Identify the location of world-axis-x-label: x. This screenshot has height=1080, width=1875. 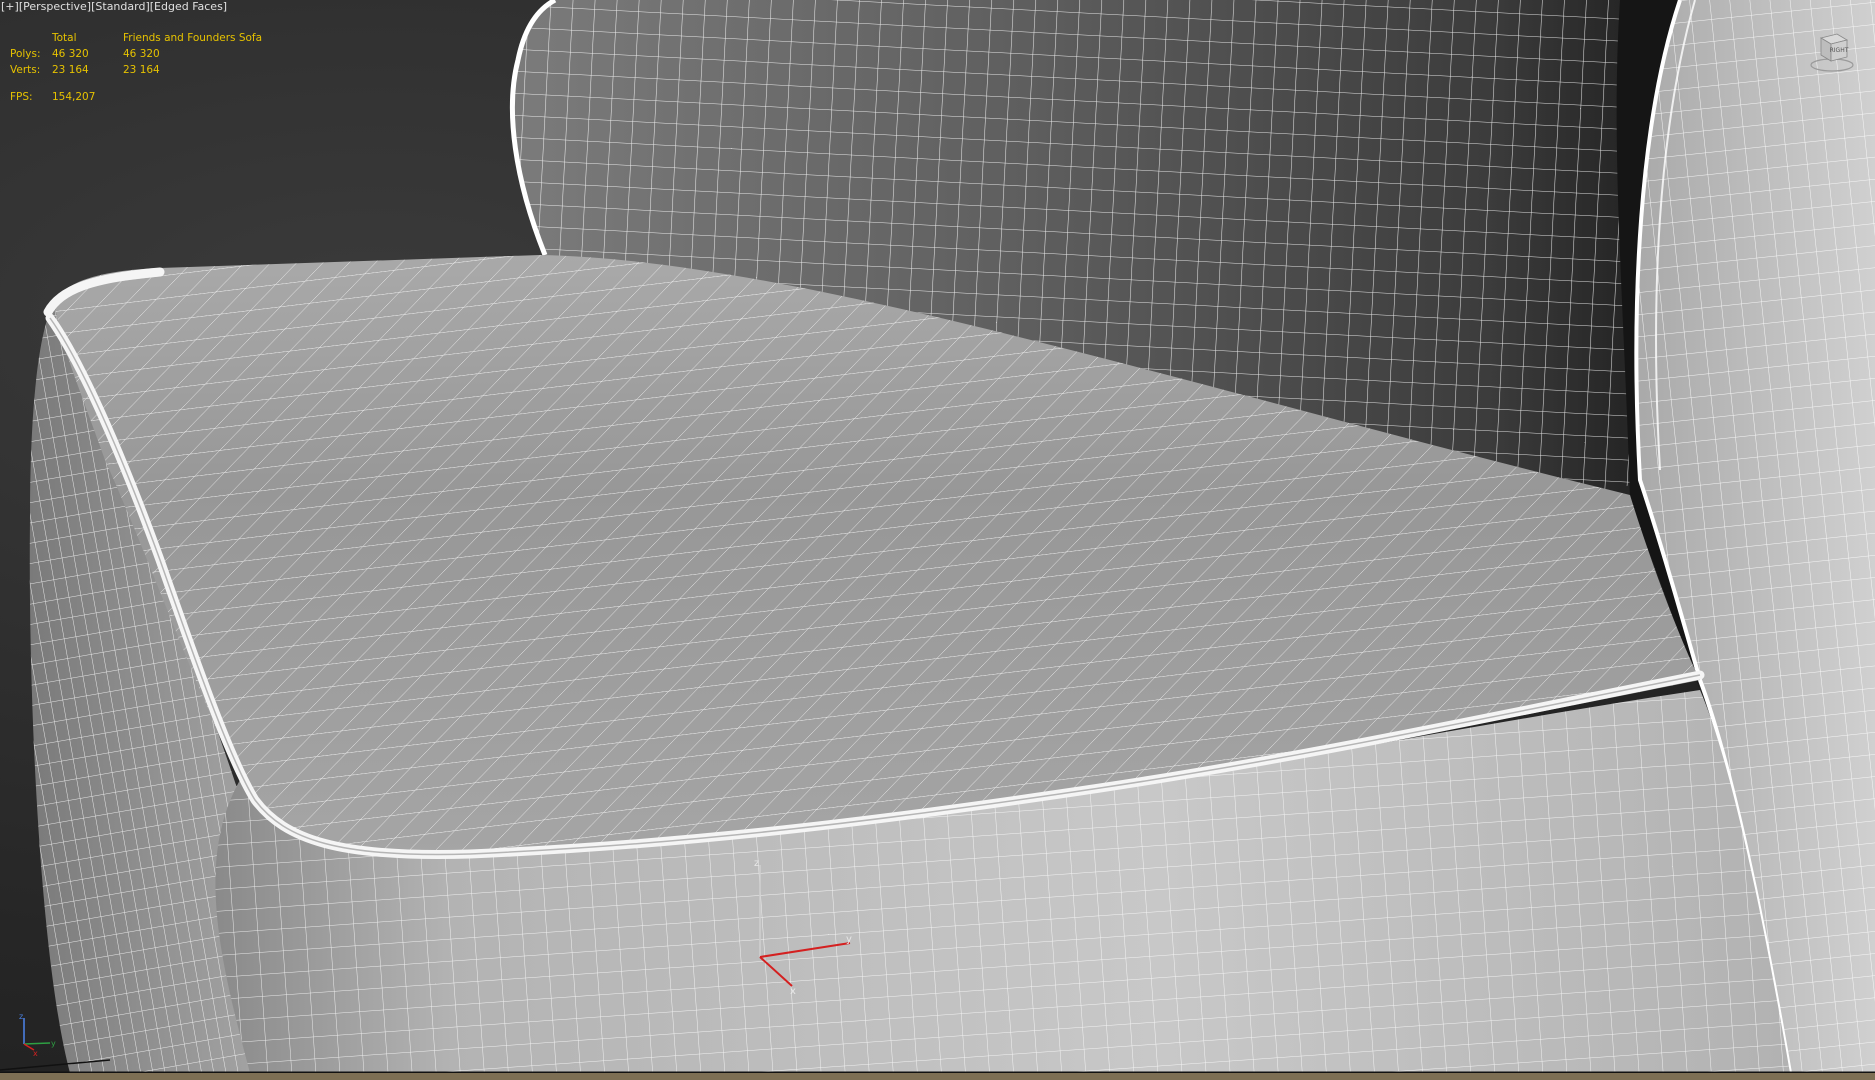
(35, 1052).